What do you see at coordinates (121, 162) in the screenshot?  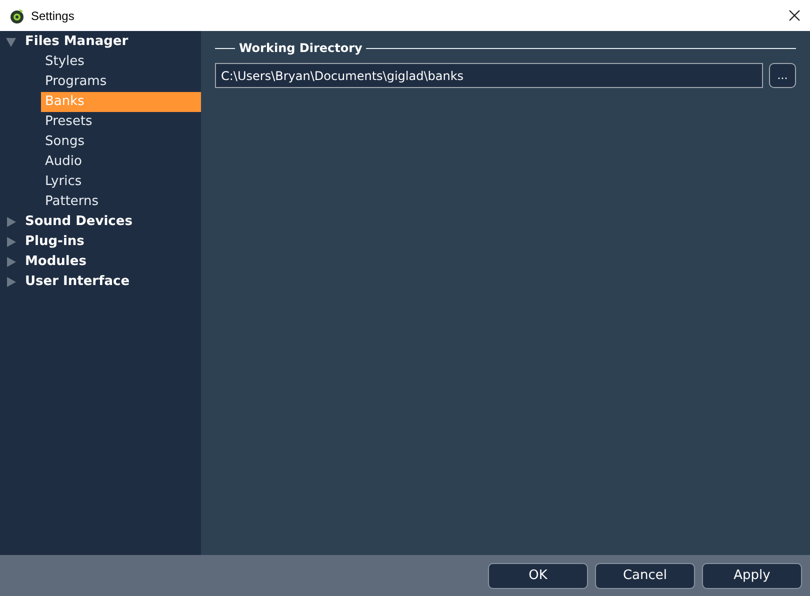 I see `tree-item: Audio` at bounding box center [121, 162].